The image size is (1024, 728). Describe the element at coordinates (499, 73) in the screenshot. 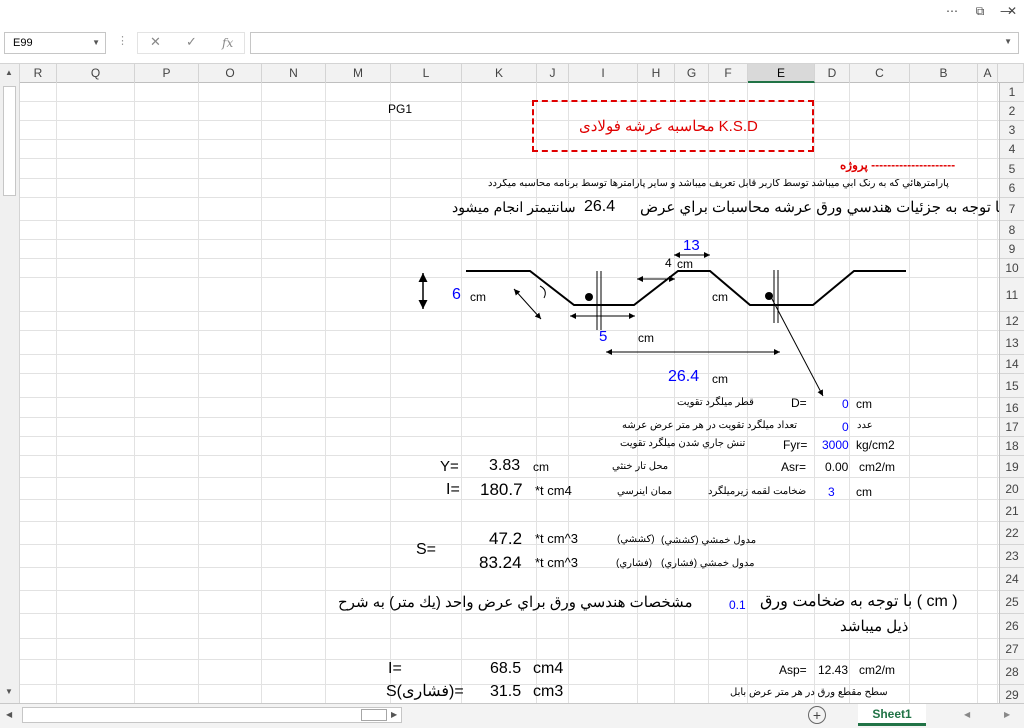

I see `column-header-k: K` at that location.